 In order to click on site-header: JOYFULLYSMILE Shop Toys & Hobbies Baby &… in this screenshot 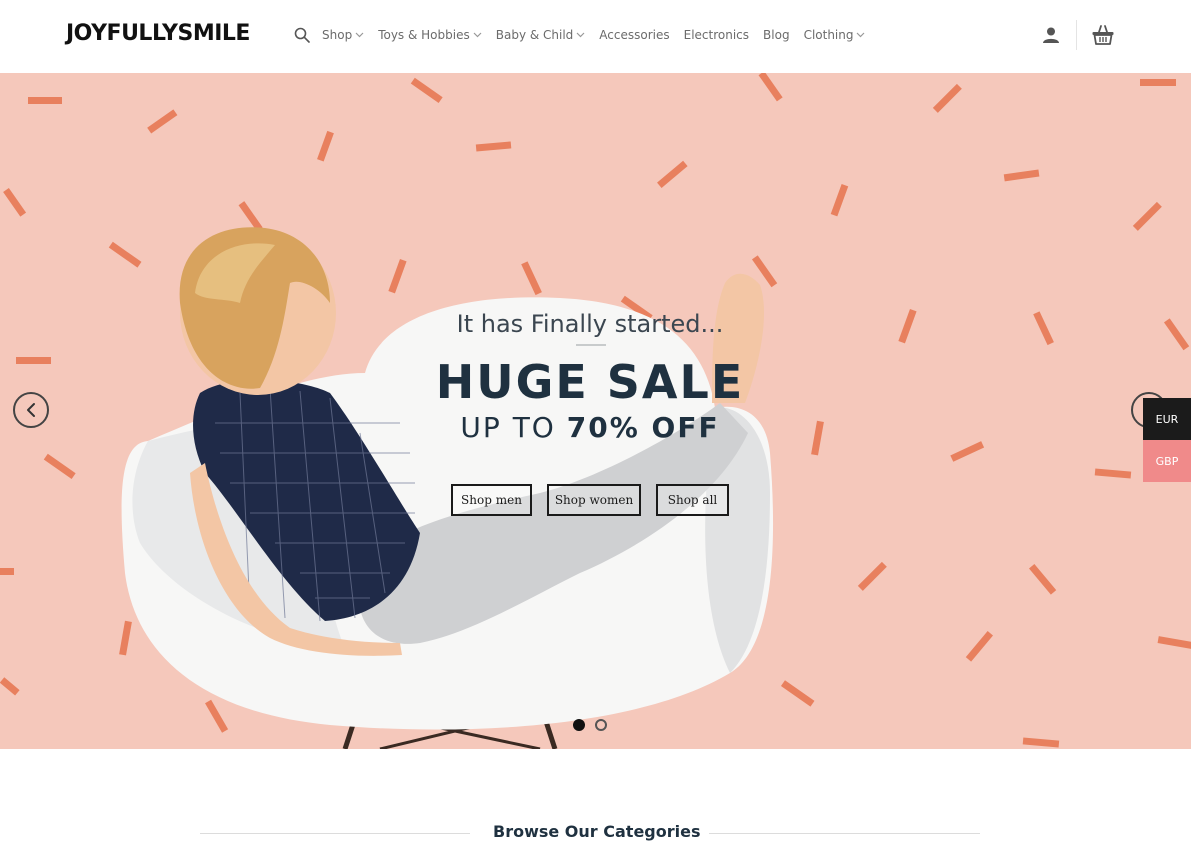, I will do `click(595, 36)`.